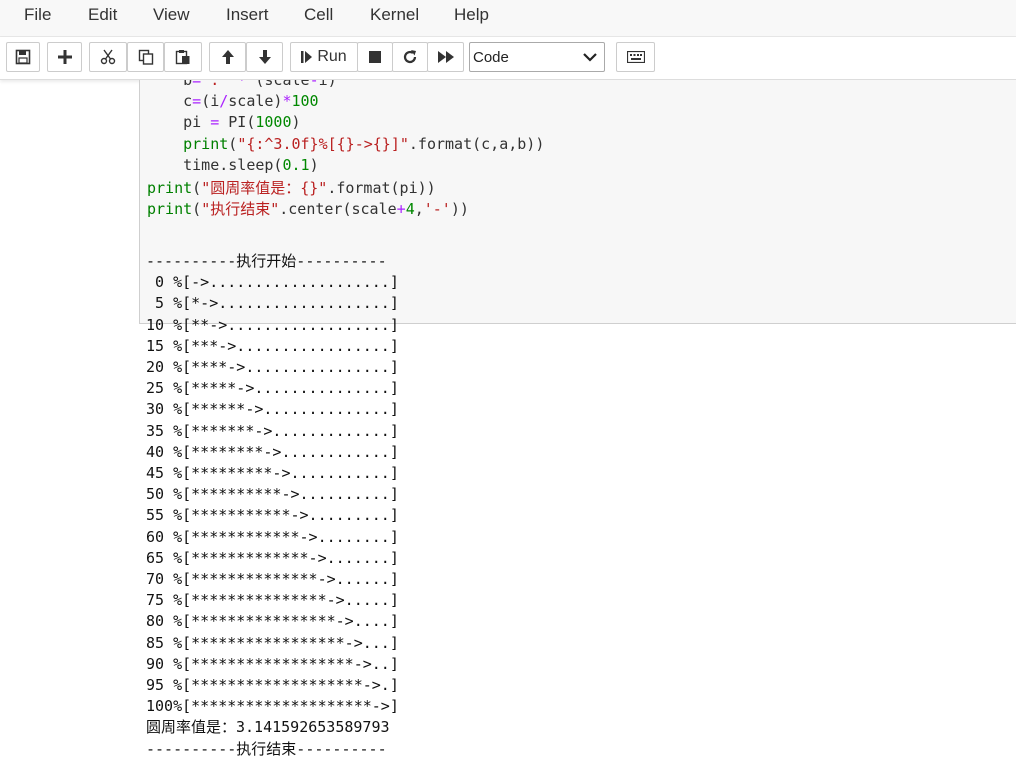 The height and width of the screenshot is (770, 1016). I want to click on output-line: 45 %[*********->...........], so click(272, 473).